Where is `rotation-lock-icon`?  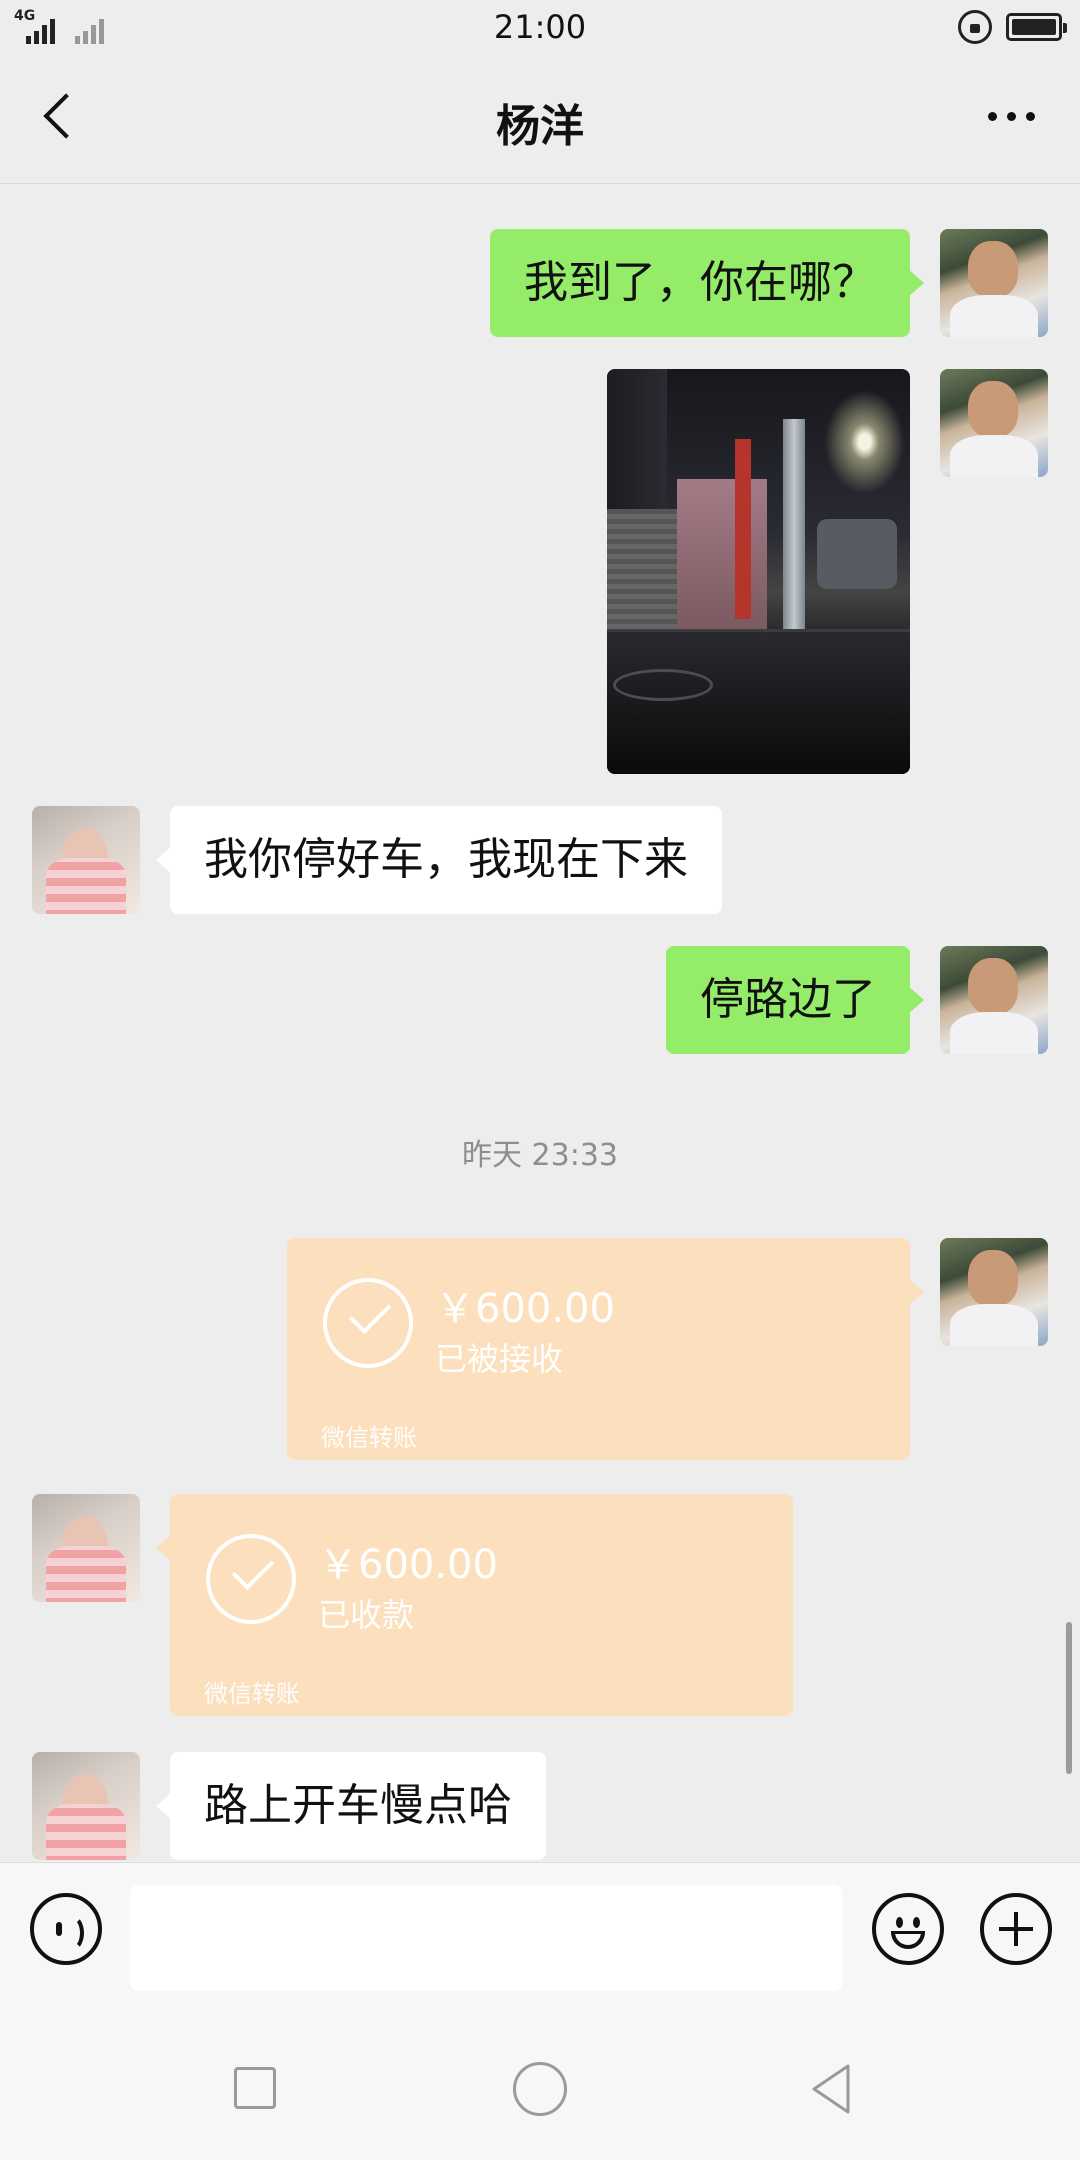
rotation-lock-icon is located at coordinates (975, 27).